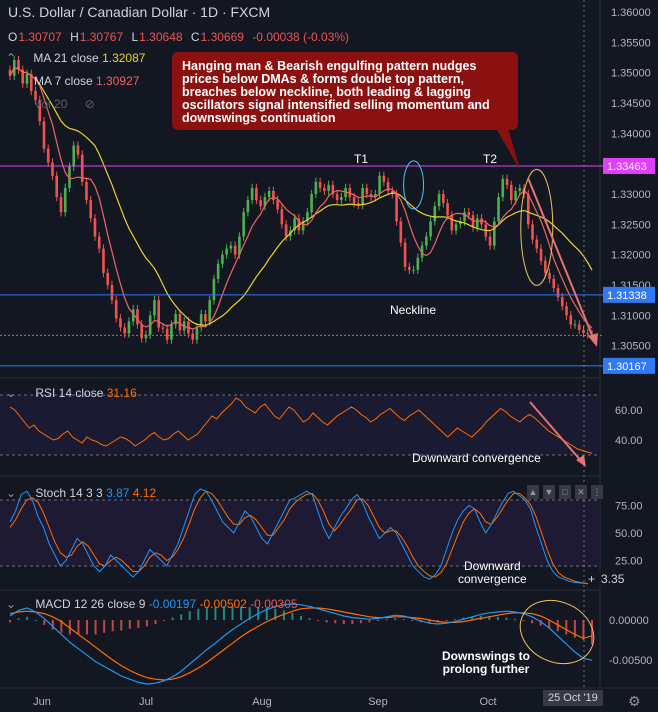 The height and width of the screenshot is (712, 658). What do you see at coordinates (124, 58) in the screenshot?
I see `ma21-value: 1.32087` at bounding box center [124, 58].